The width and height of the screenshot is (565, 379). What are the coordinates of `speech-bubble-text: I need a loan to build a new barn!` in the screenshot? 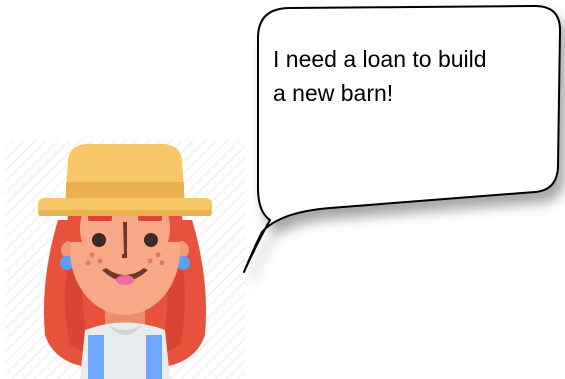 It's located at (380, 76).